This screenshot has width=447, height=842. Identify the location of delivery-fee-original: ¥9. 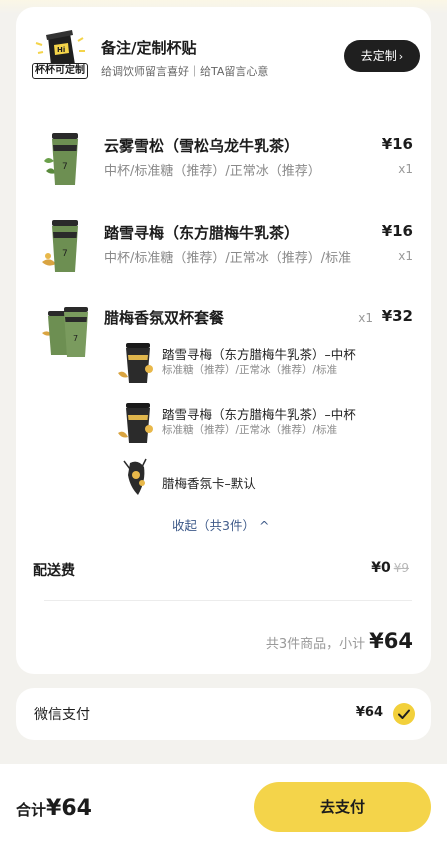
(401, 568).